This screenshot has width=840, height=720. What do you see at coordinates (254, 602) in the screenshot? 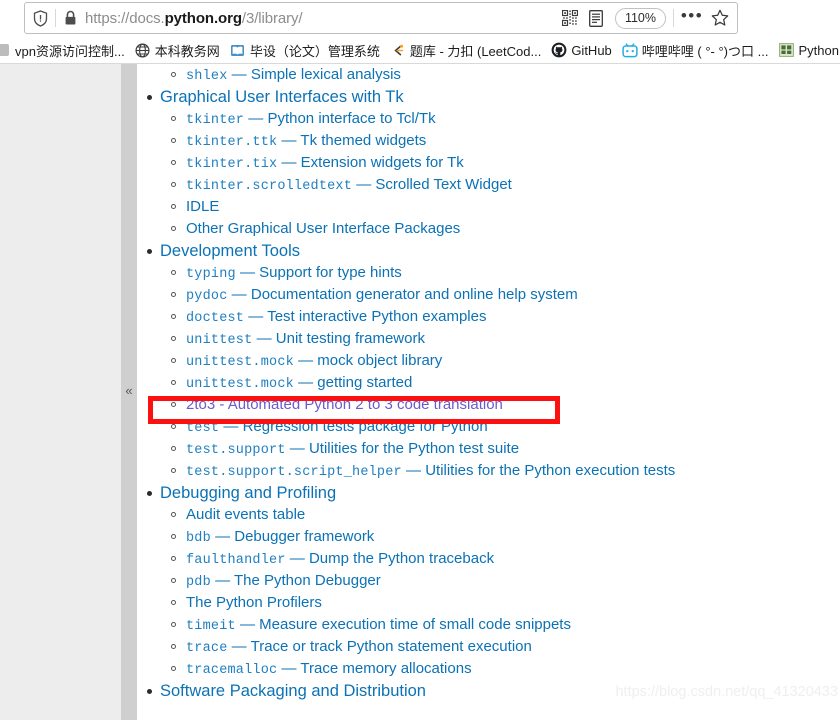
I see `toc-link: The Python Profilers` at bounding box center [254, 602].